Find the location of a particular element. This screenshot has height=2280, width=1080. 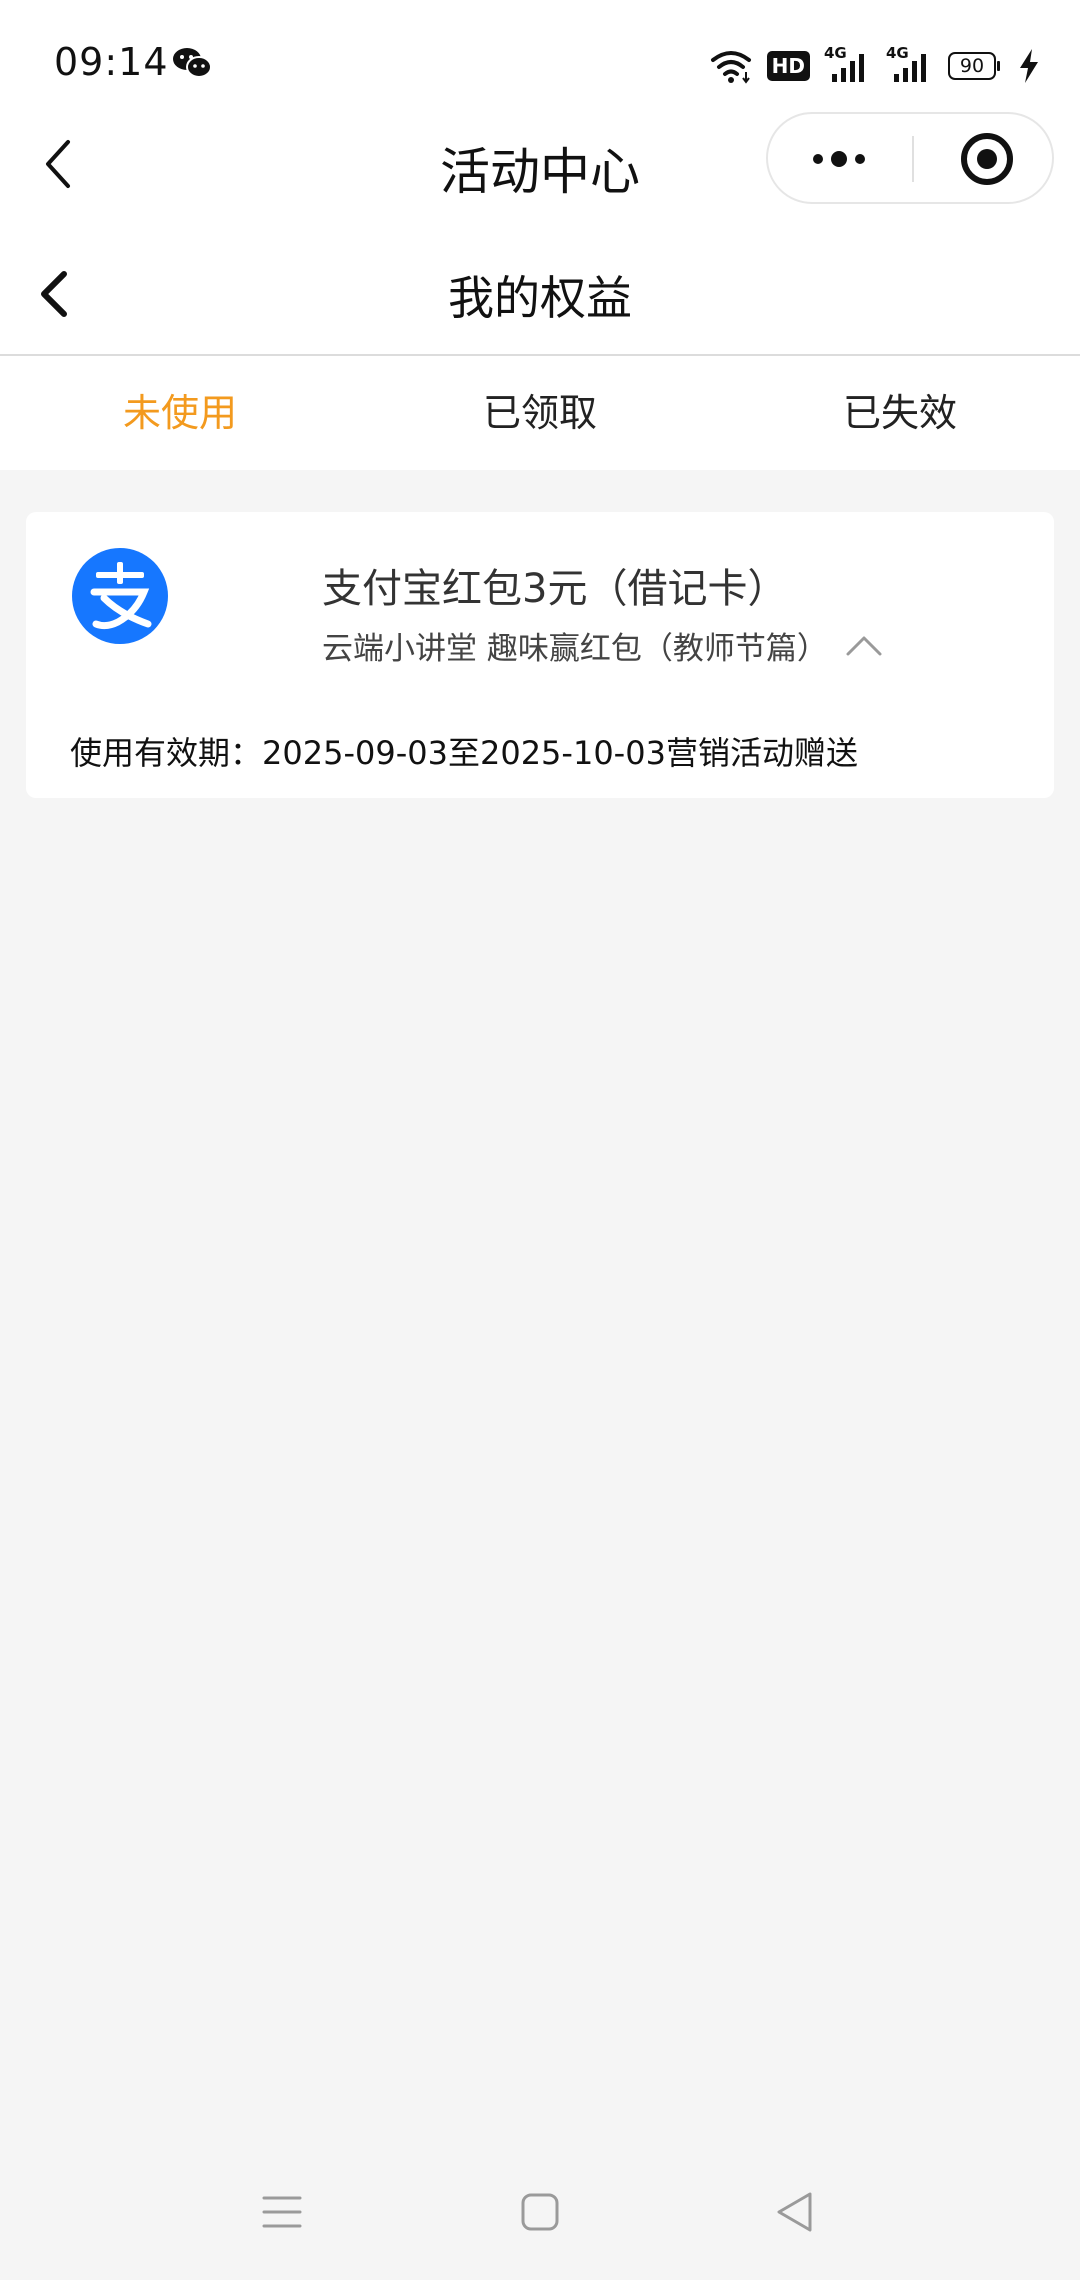

benefit-tabs: 未使用 已领取 已失效 is located at coordinates (540, 413).